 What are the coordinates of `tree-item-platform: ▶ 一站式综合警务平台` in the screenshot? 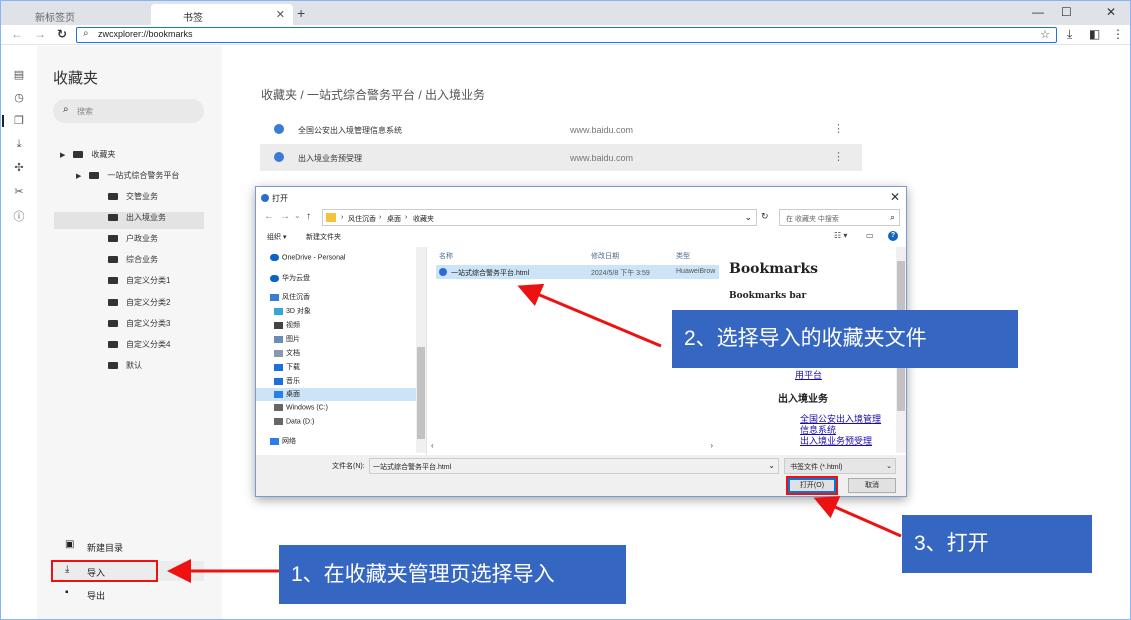 It's located at (129, 178).